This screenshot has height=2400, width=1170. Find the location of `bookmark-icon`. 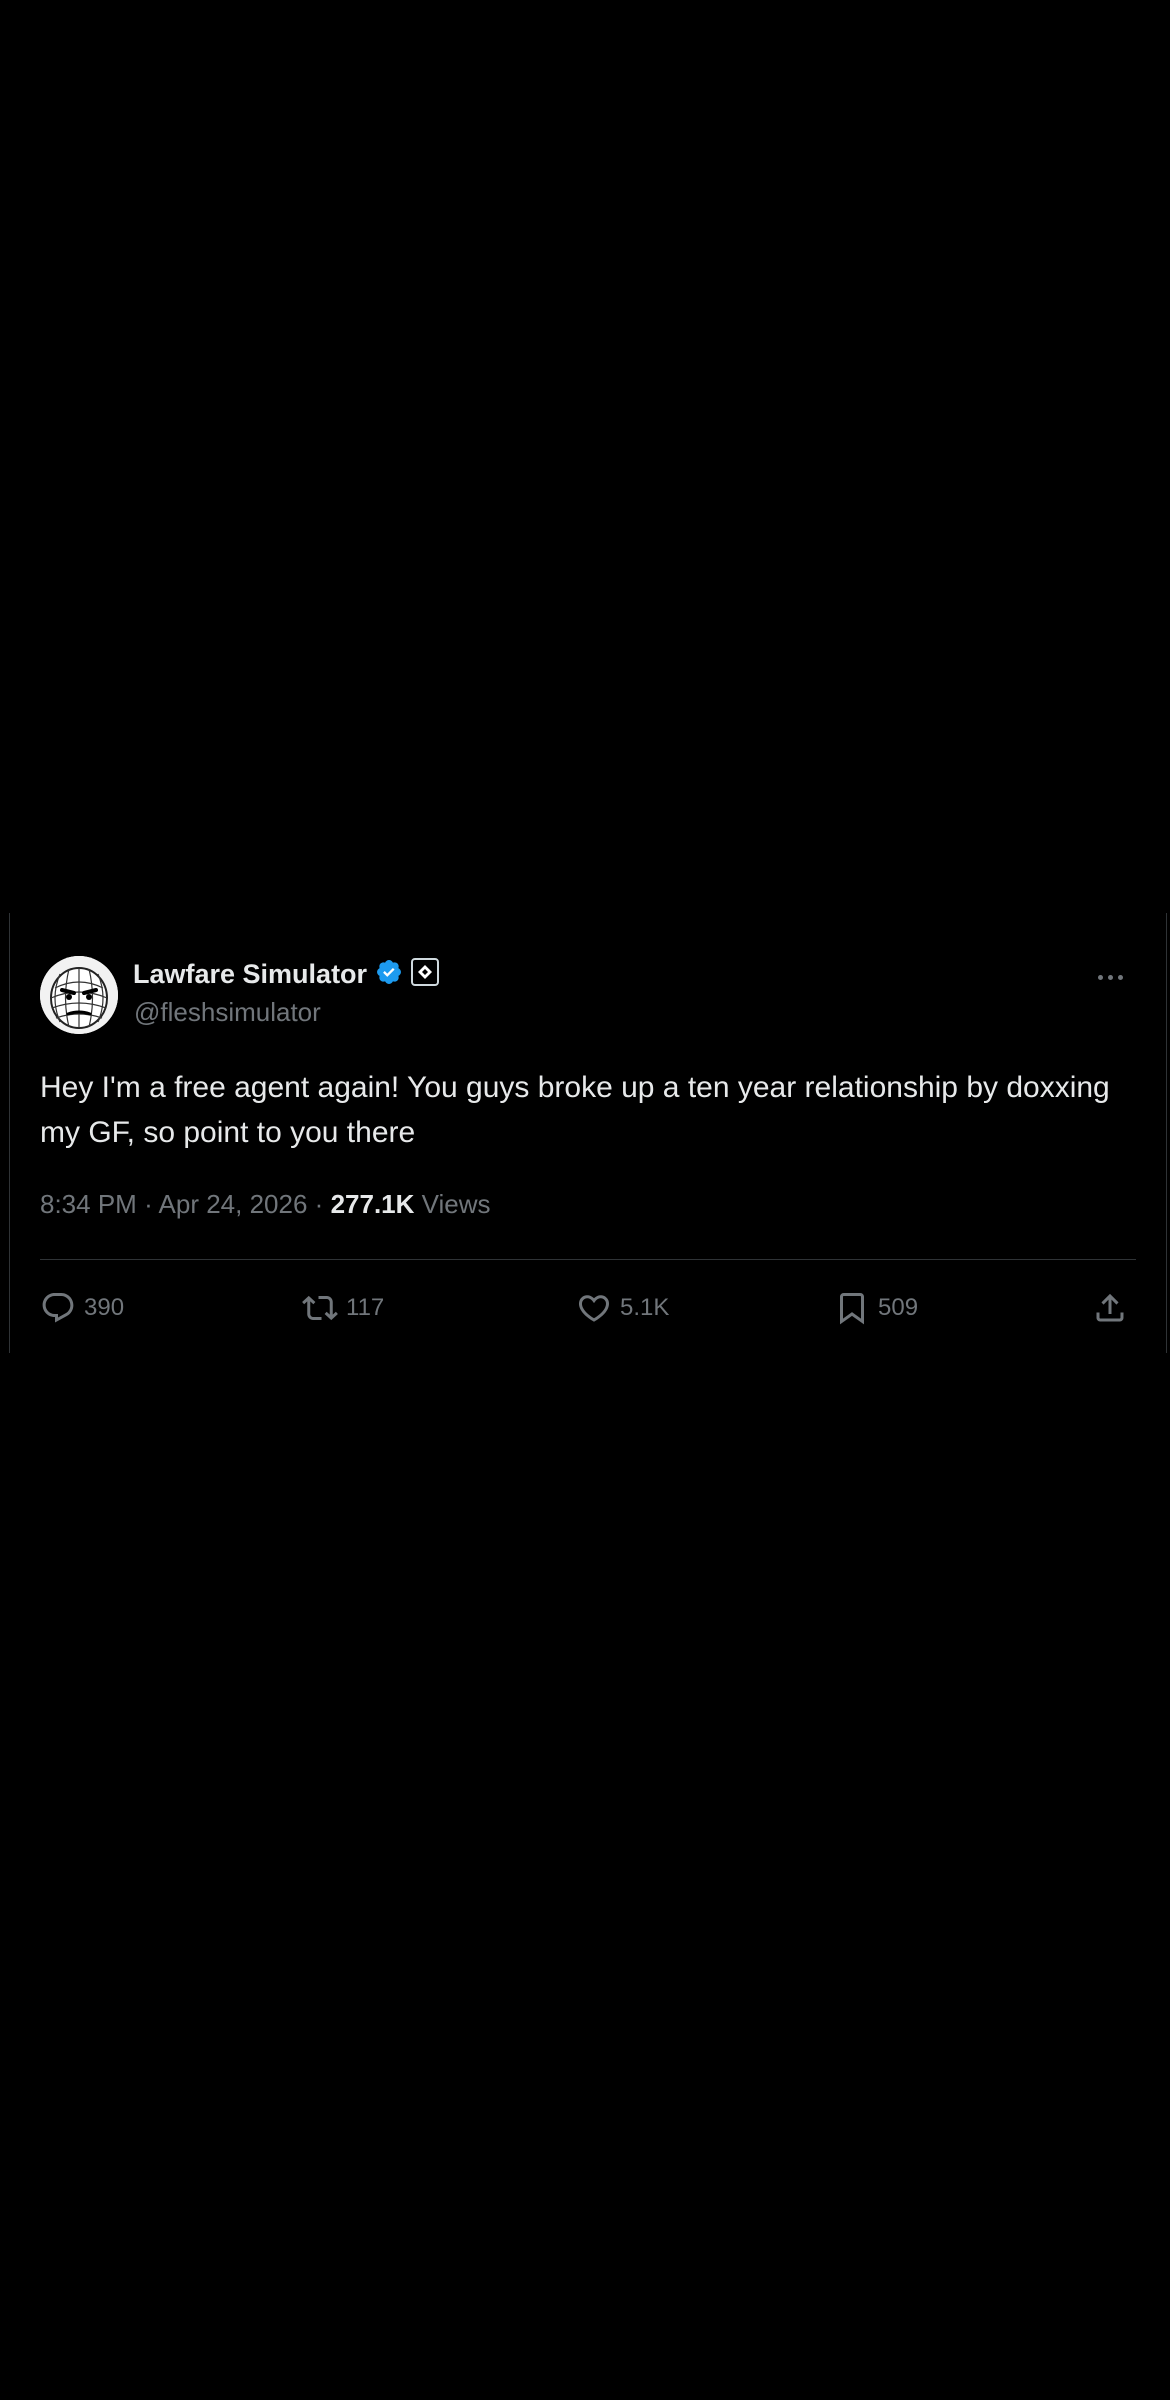

bookmark-icon is located at coordinates (852, 1309).